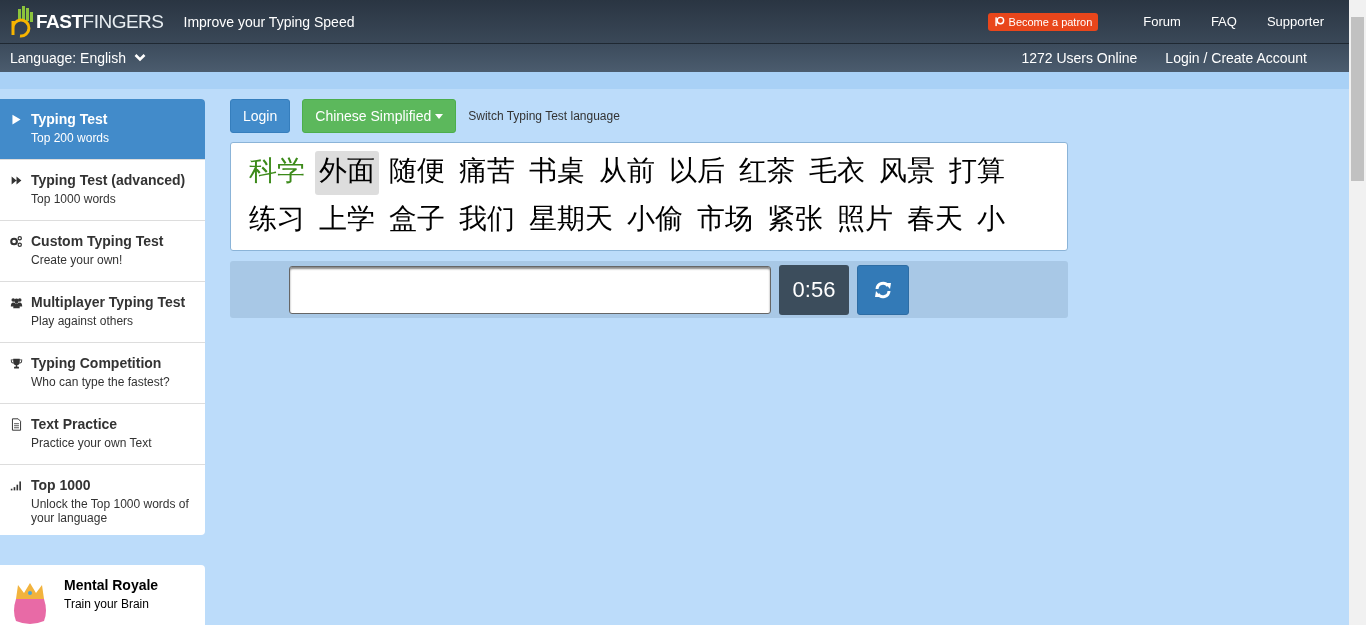 Image resolution: width=1366 pixels, height=625 pixels. Describe the element at coordinates (725, 218) in the screenshot. I see `word: 市场` at that location.